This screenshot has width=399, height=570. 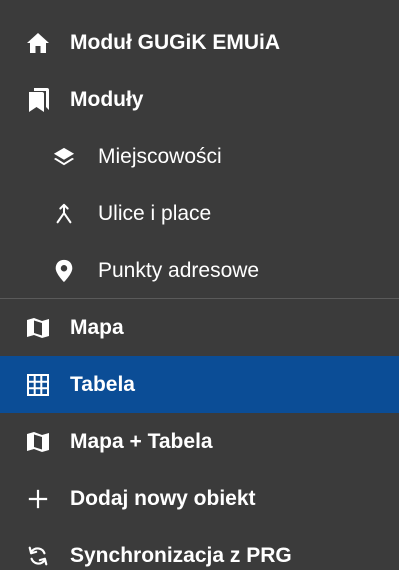 I want to click on map-marker-icon, so click(x=64, y=271).